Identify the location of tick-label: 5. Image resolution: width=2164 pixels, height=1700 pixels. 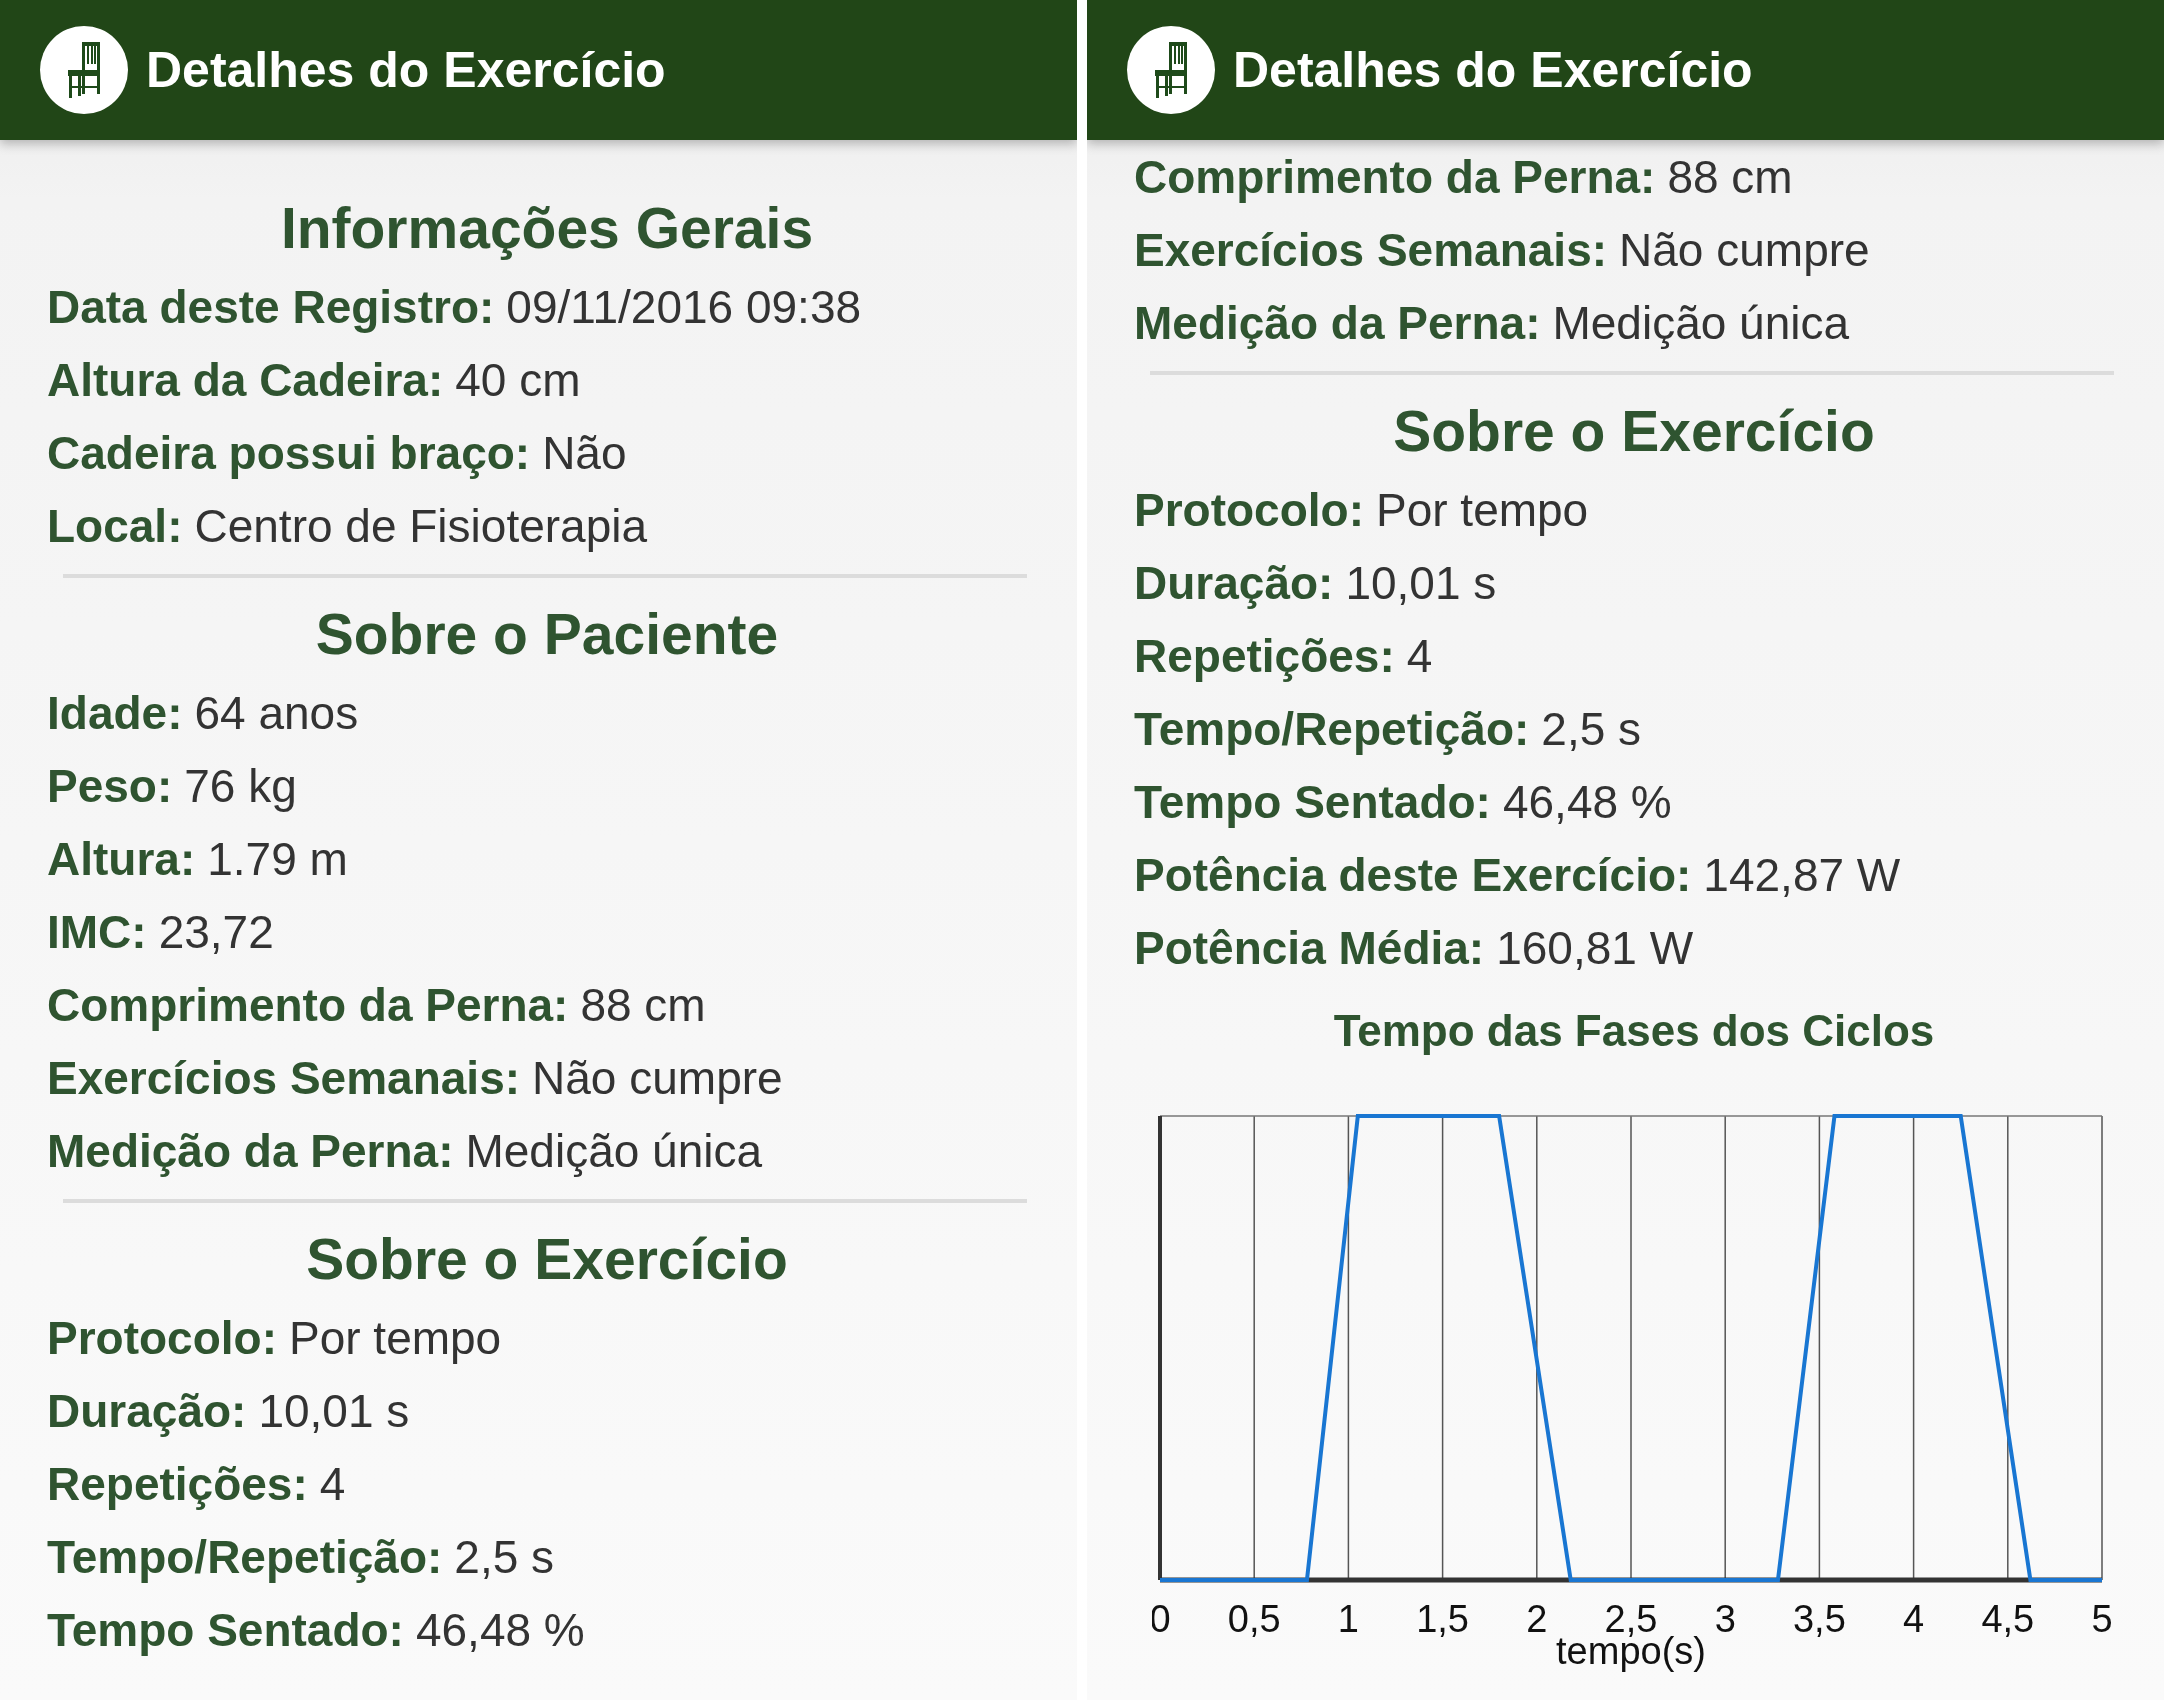
(2102, 1619).